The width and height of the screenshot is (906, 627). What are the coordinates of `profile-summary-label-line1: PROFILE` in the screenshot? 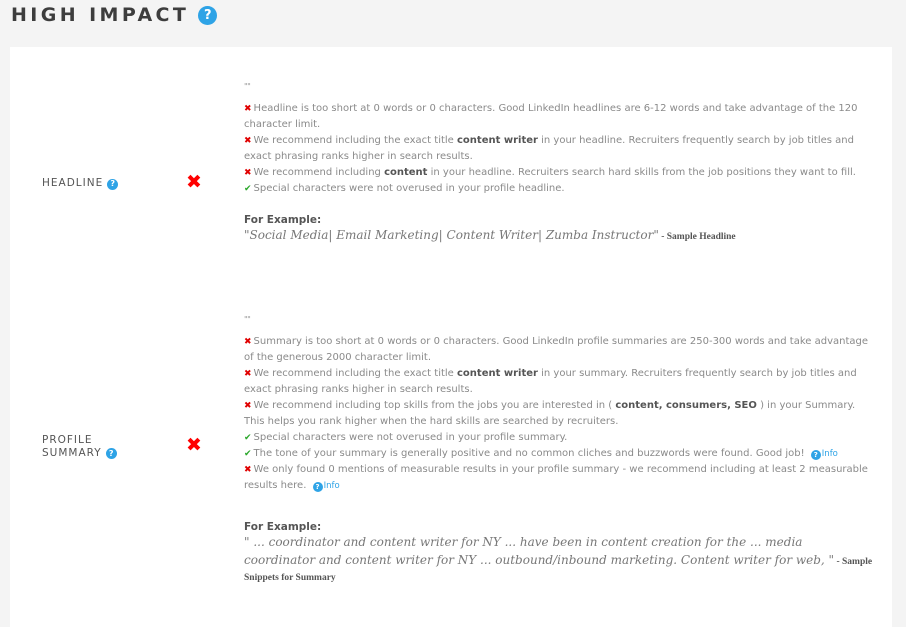 It's located at (67, 440).